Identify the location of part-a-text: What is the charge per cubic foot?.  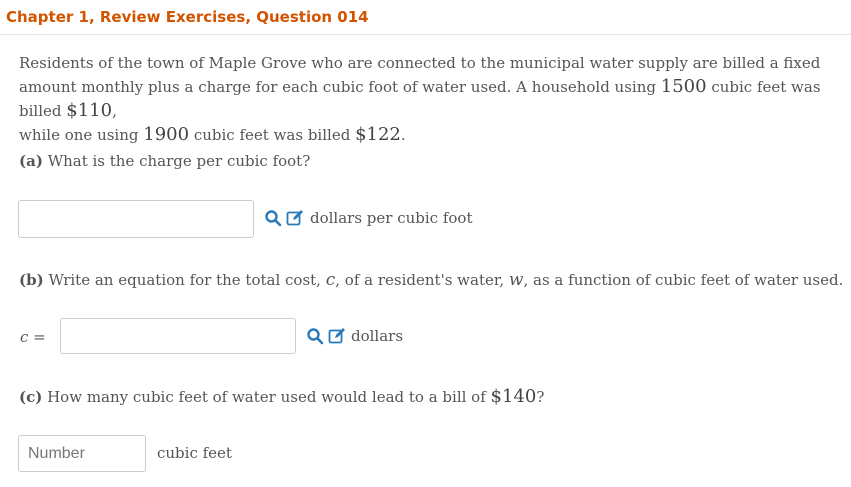
(176, 161).